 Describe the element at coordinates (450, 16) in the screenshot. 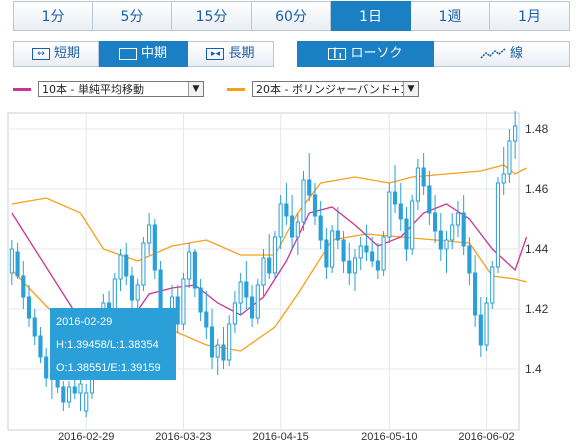

I see `tab-1week: 1週` at that location.